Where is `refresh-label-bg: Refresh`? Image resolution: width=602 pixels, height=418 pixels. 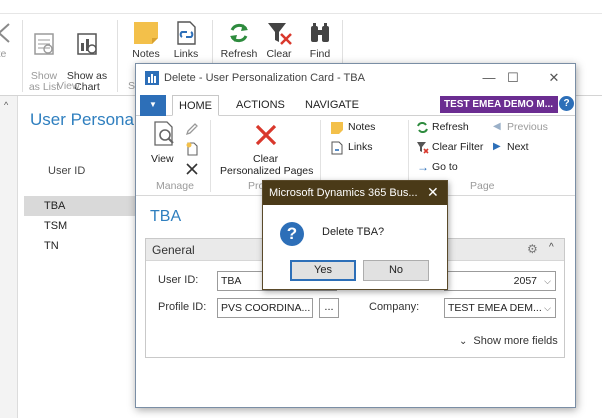
refresh-label-bg: Refresh is located at coordinates (239, 54).